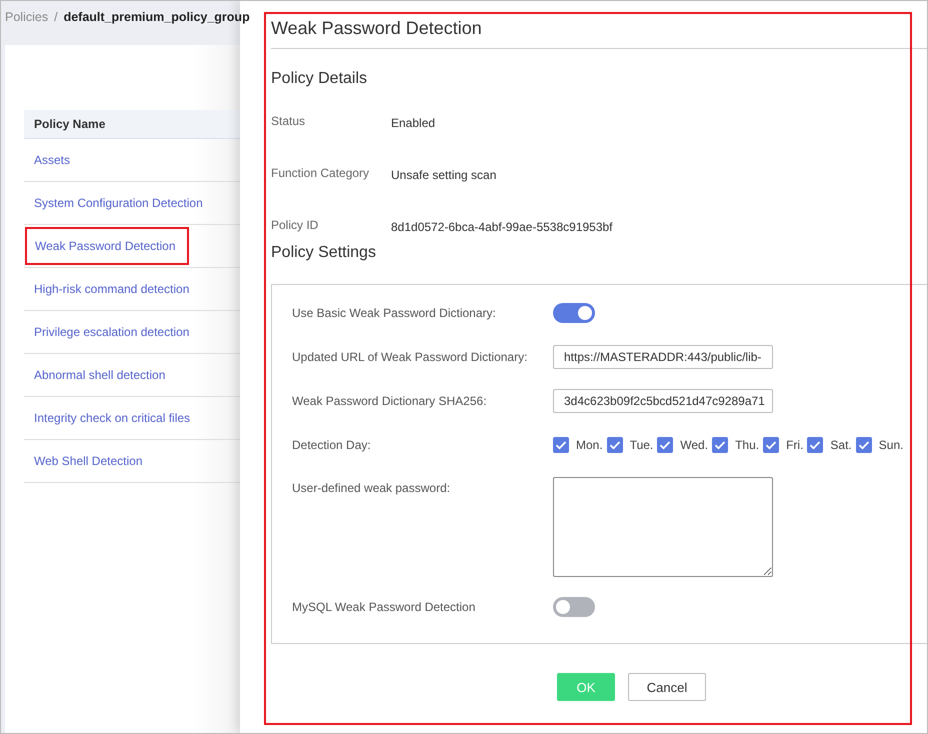  What do you see at coordinates (372, 487) in the screenshot?
I see `setting-label: User-defined weak password:` at bounding box center [372, 487].